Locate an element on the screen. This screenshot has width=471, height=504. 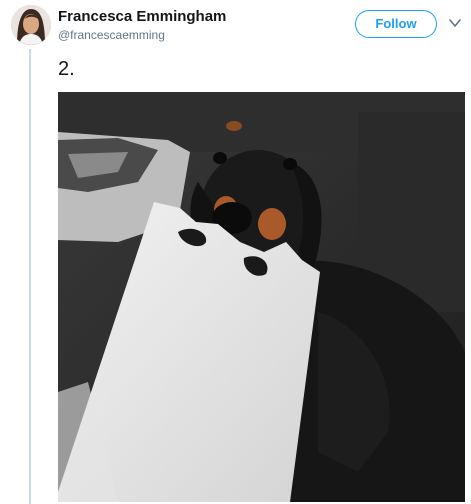
author-avatar is located at coordinates (31, 25).